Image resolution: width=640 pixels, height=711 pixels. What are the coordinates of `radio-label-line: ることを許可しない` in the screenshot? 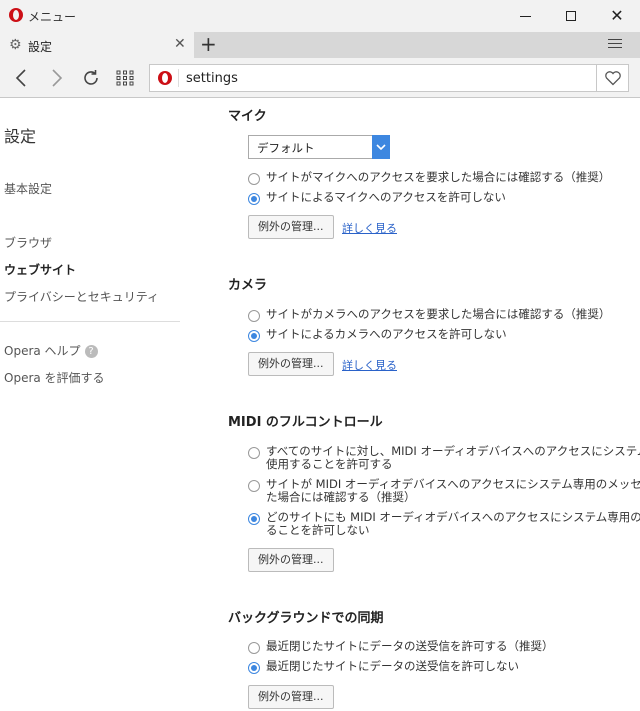 It's located at (318, 530).